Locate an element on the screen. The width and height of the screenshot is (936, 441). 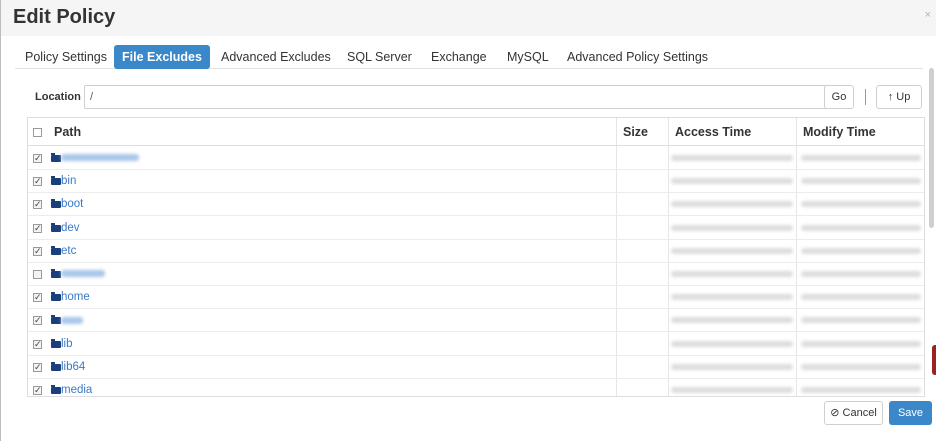
side-tab is located at coordinates (934, 360).